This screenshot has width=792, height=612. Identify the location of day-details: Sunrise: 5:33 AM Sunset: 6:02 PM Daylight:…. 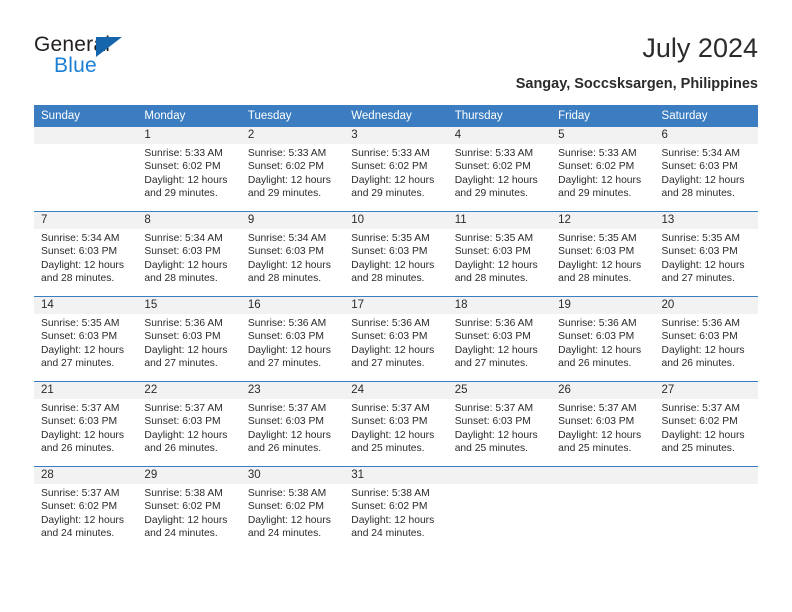
(499, 172).